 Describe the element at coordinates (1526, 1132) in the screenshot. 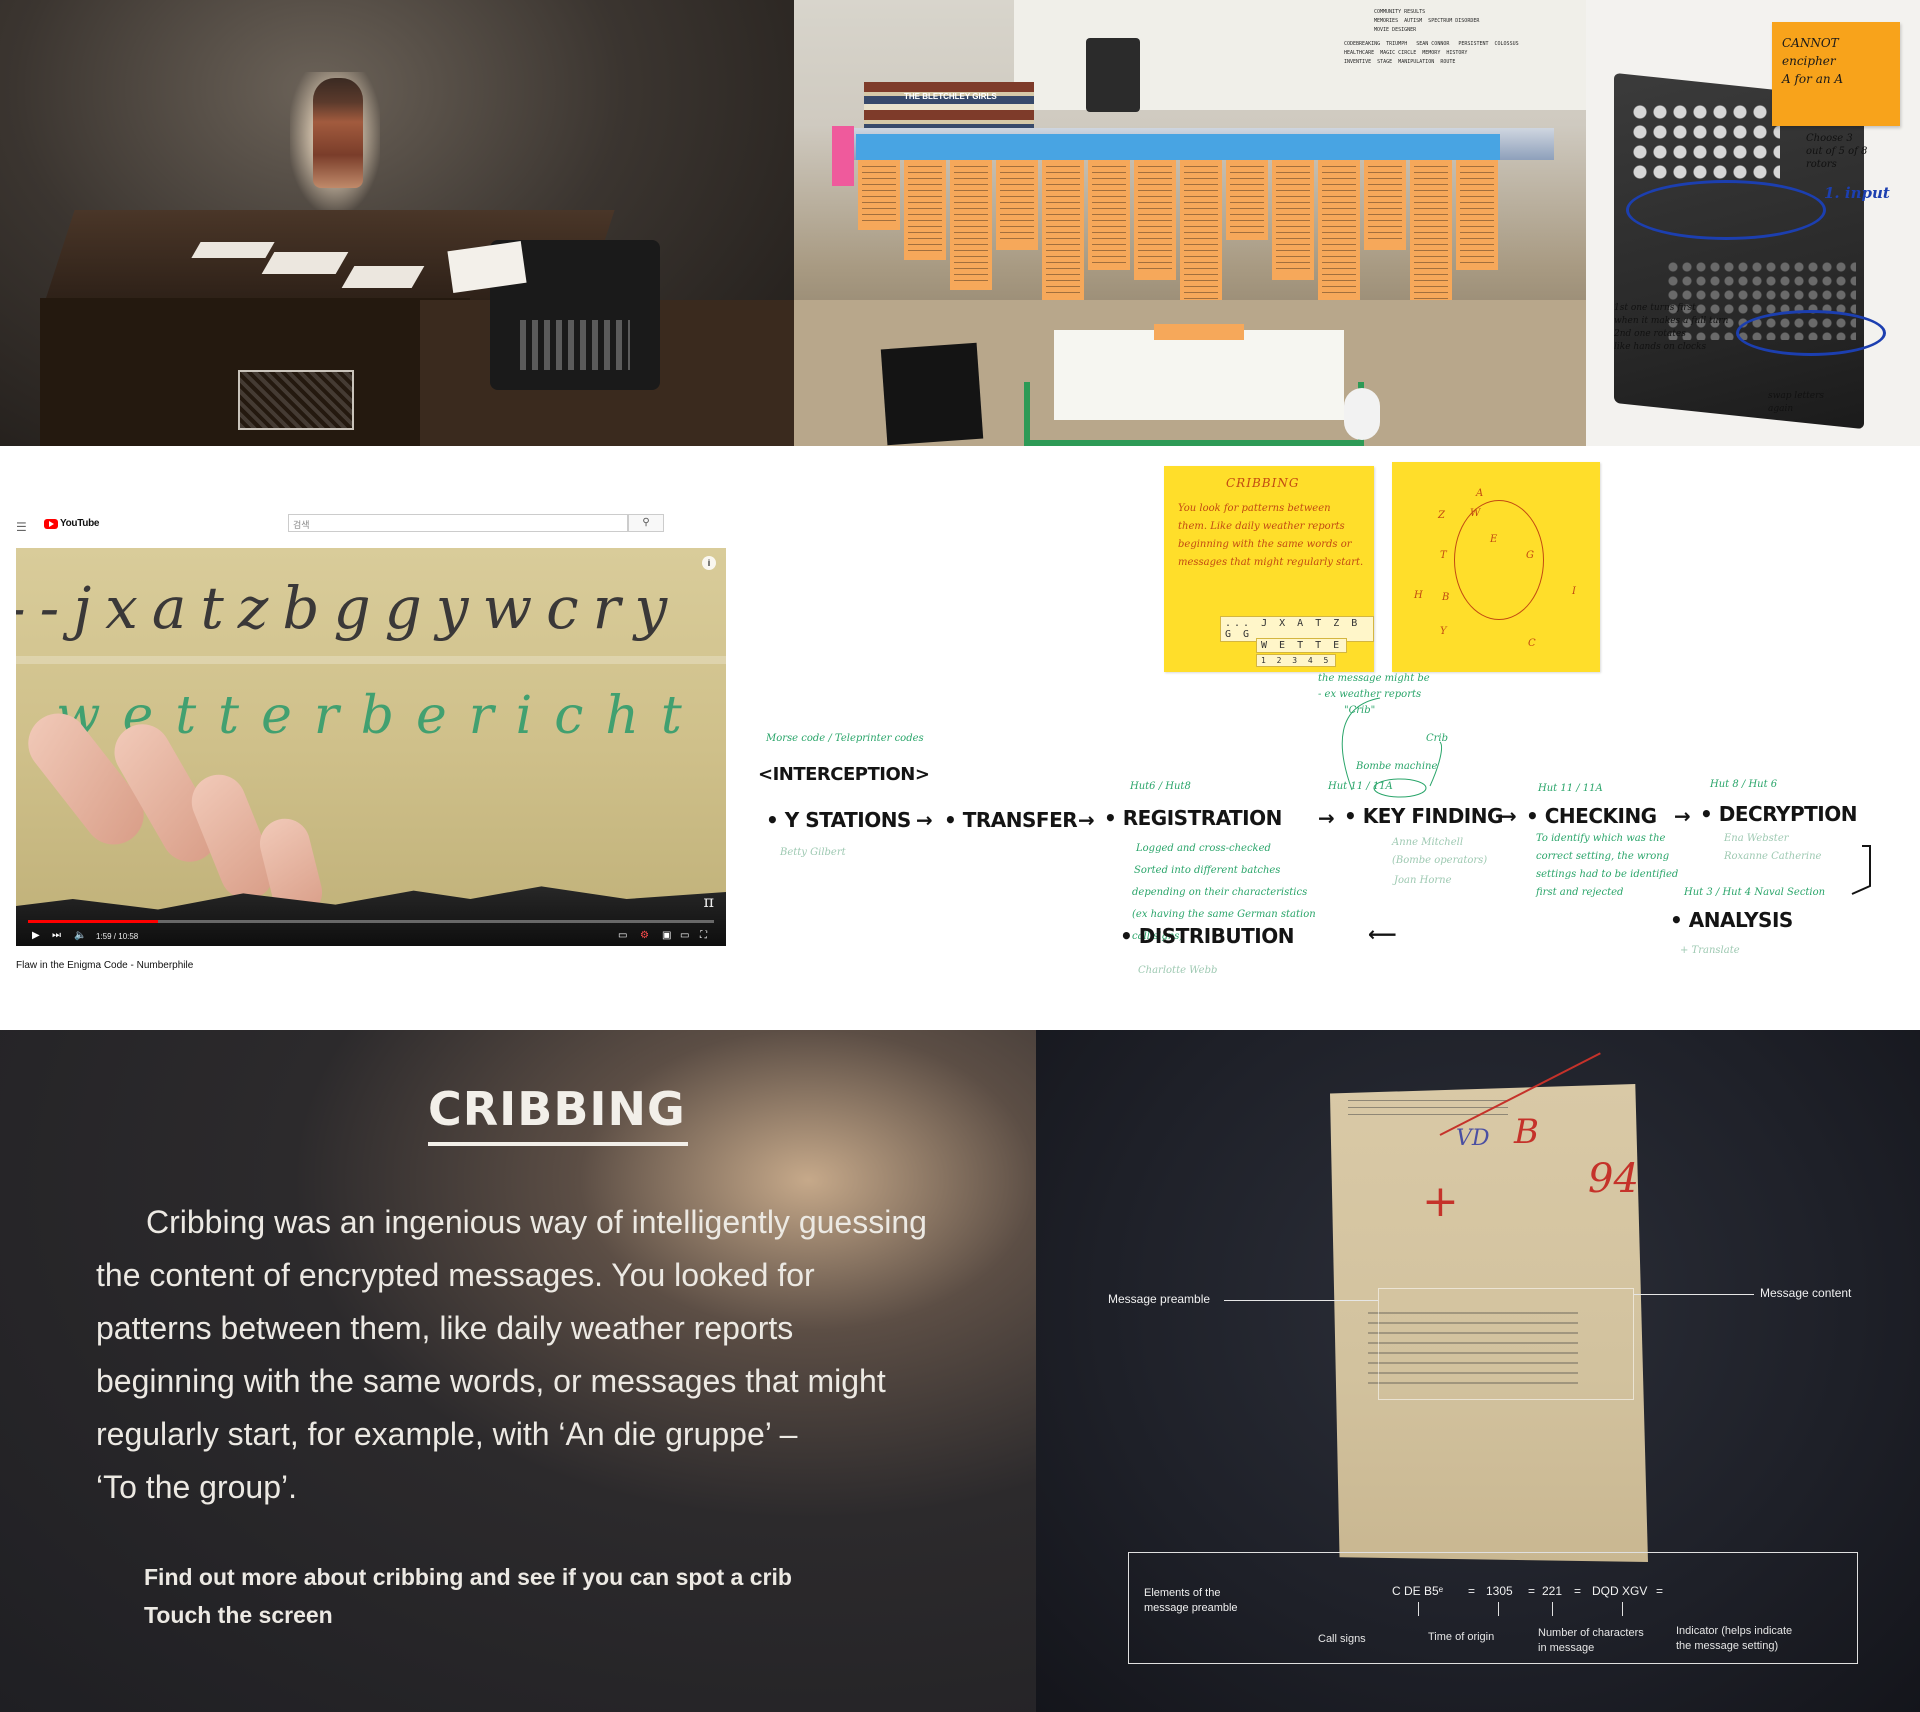

I see `red-b-mark: B` at that location.